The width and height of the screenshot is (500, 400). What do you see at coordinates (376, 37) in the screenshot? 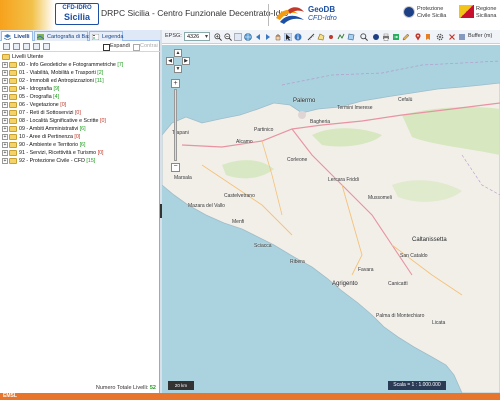
I see `circle-select-icon` at bounding box center [376, 37].